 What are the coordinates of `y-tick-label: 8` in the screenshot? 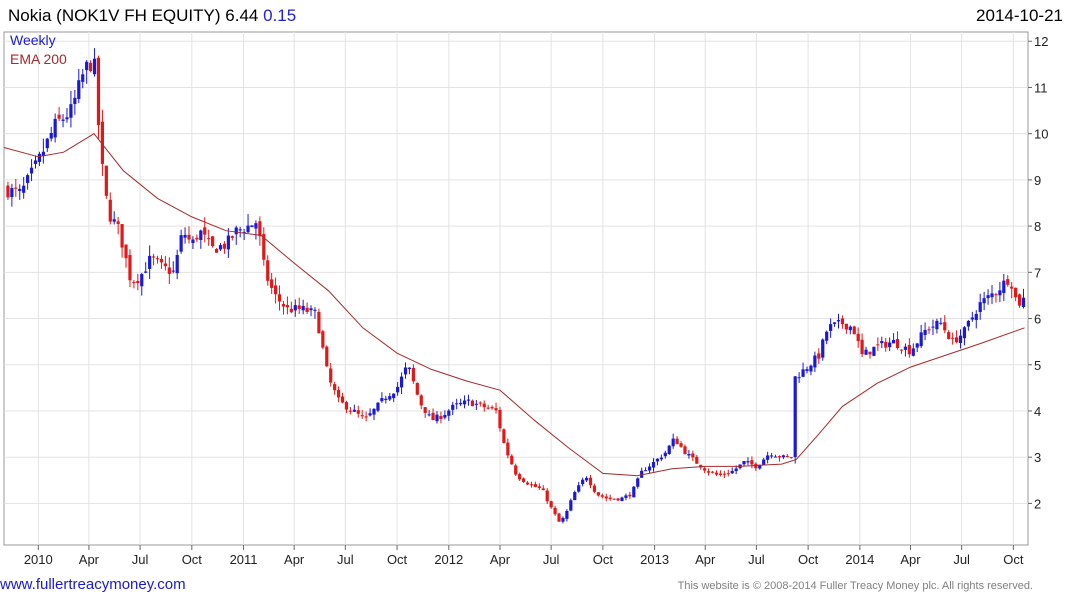 It's located at (1037, 226).